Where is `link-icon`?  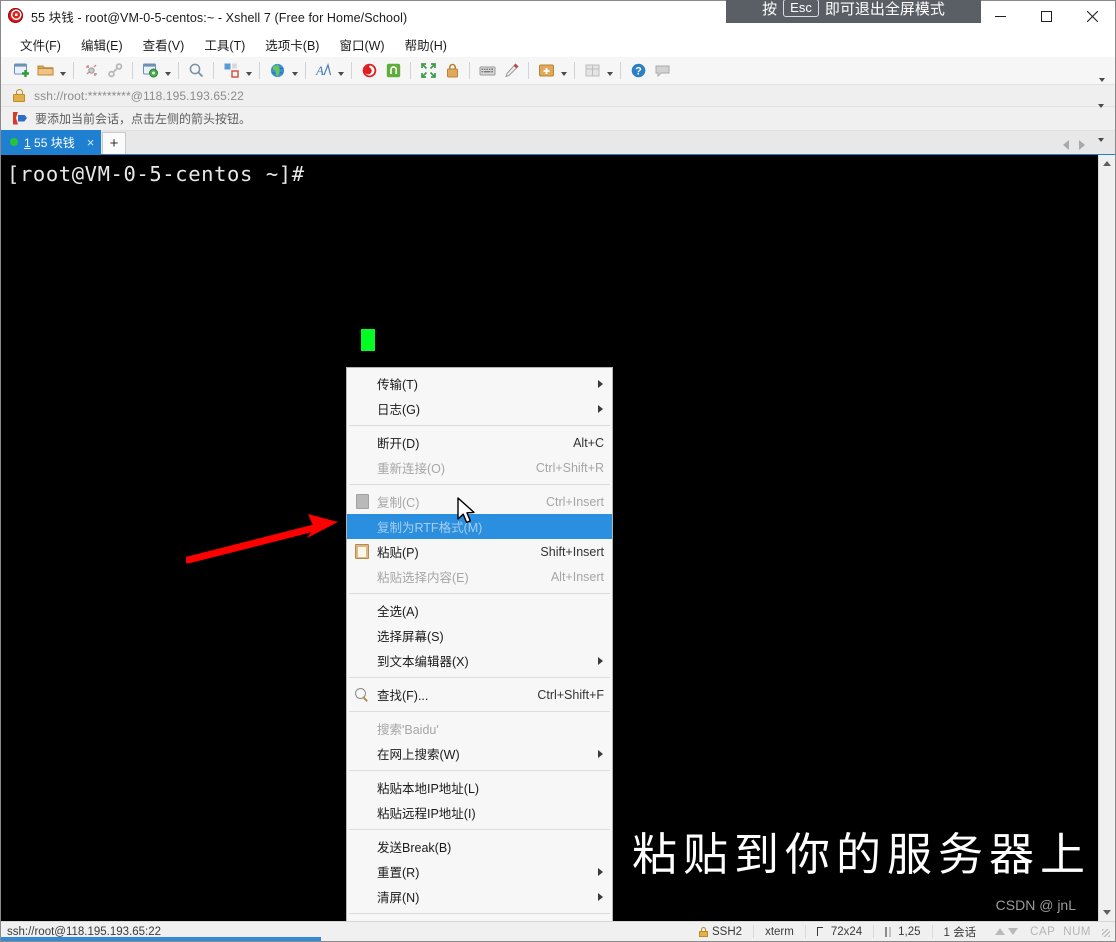
link-icon is located at coordinates (115, 71).